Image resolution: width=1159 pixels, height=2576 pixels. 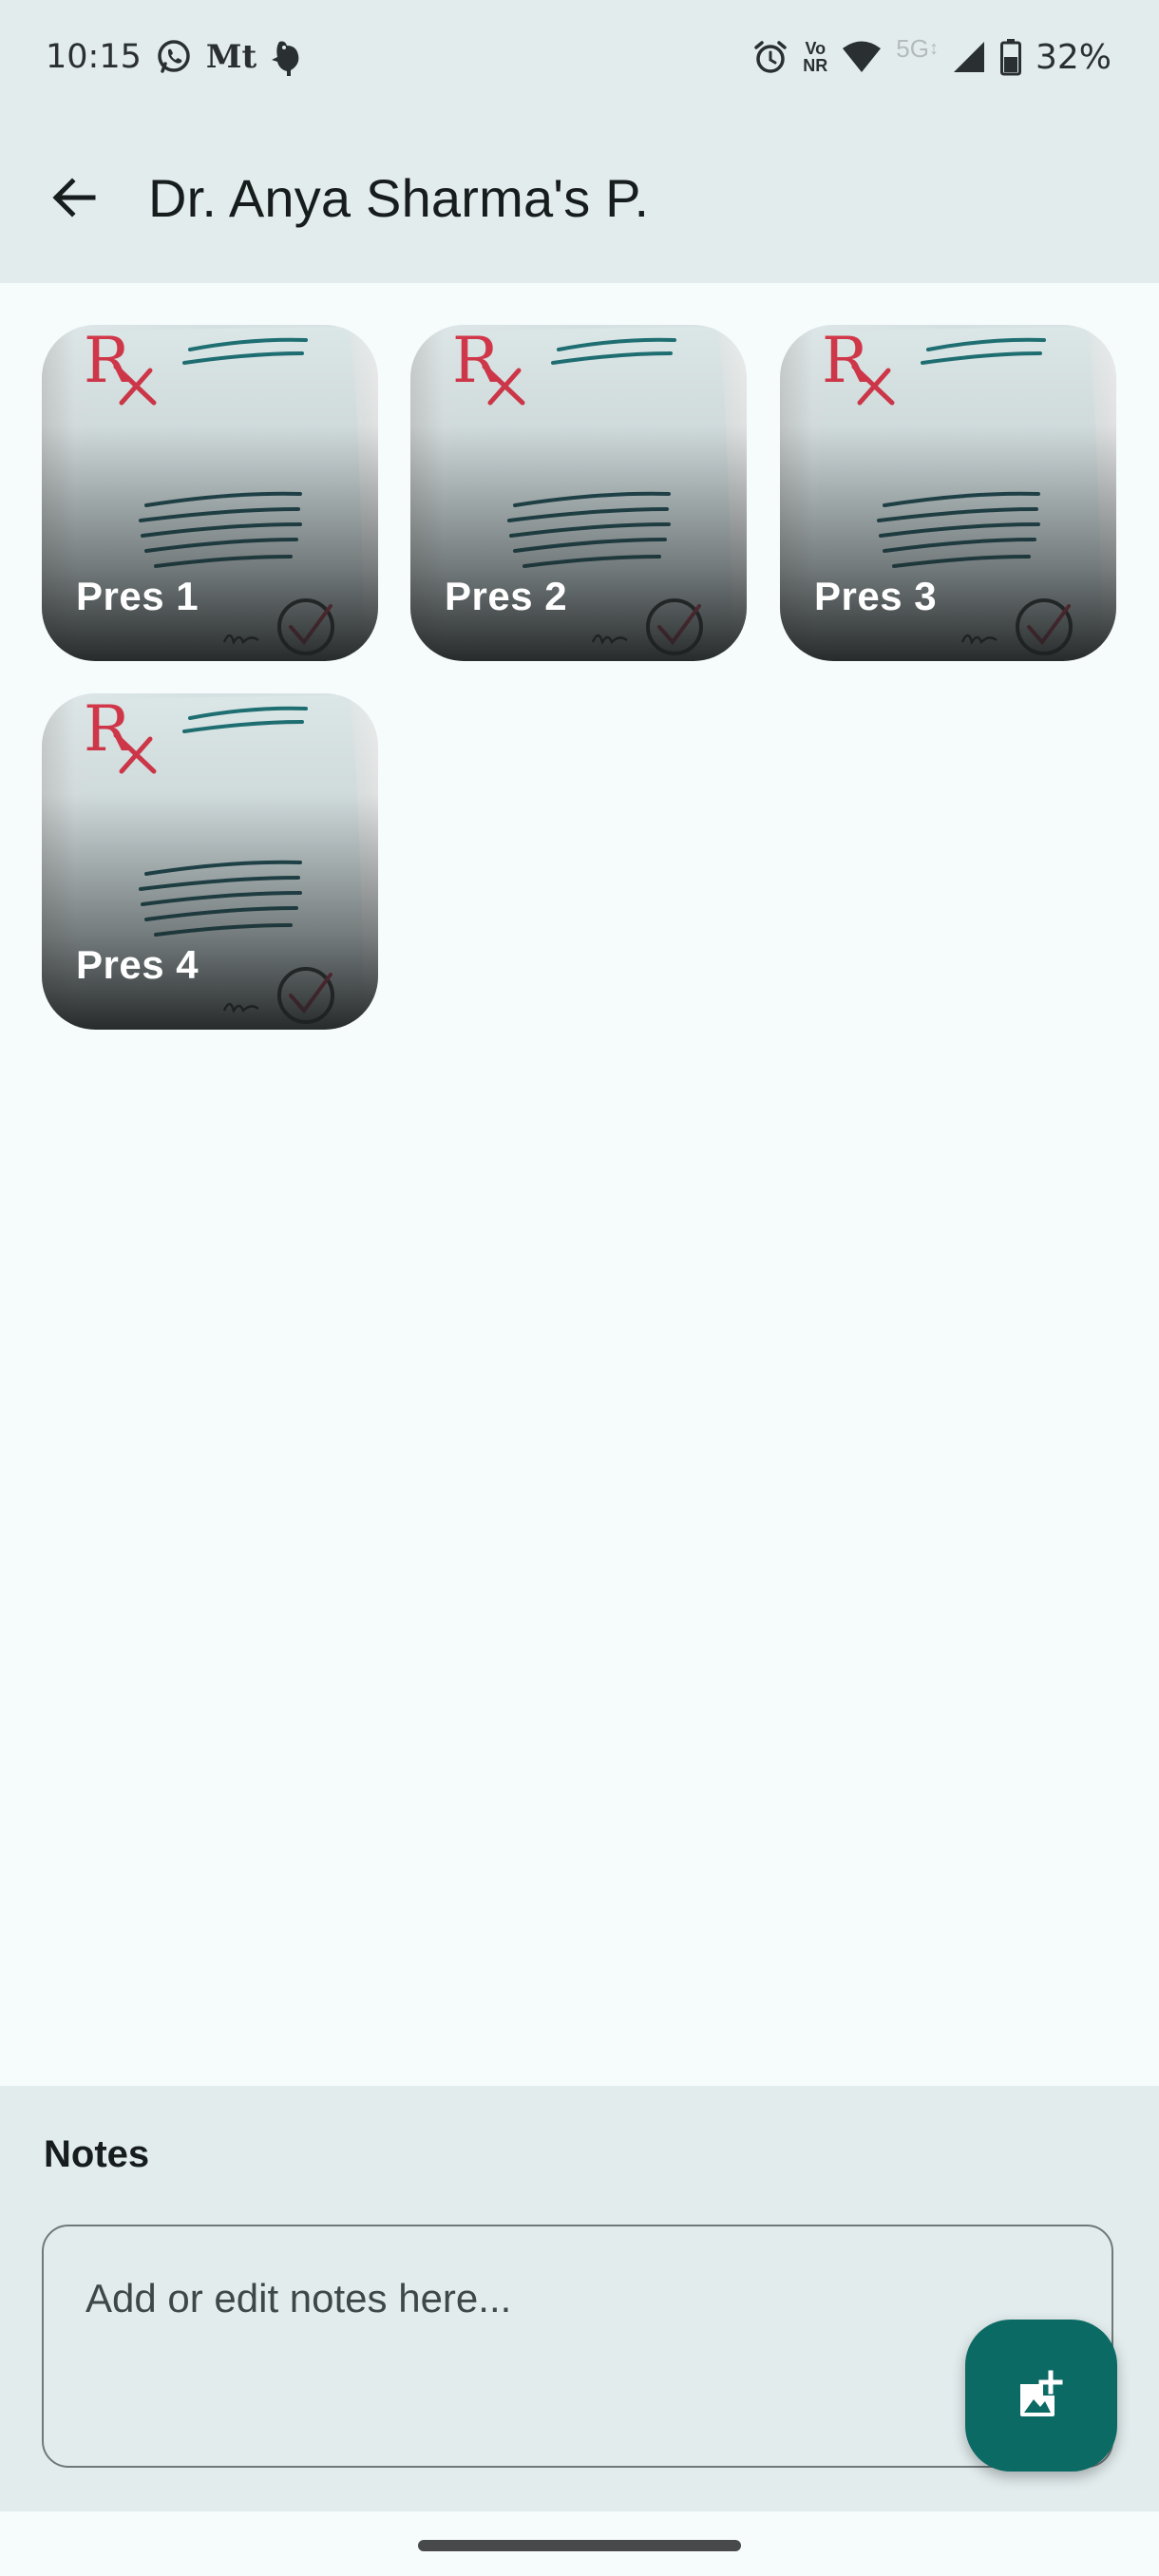 I want to click on prescription-tile: R Pres 3, so click(x=948, y=493).